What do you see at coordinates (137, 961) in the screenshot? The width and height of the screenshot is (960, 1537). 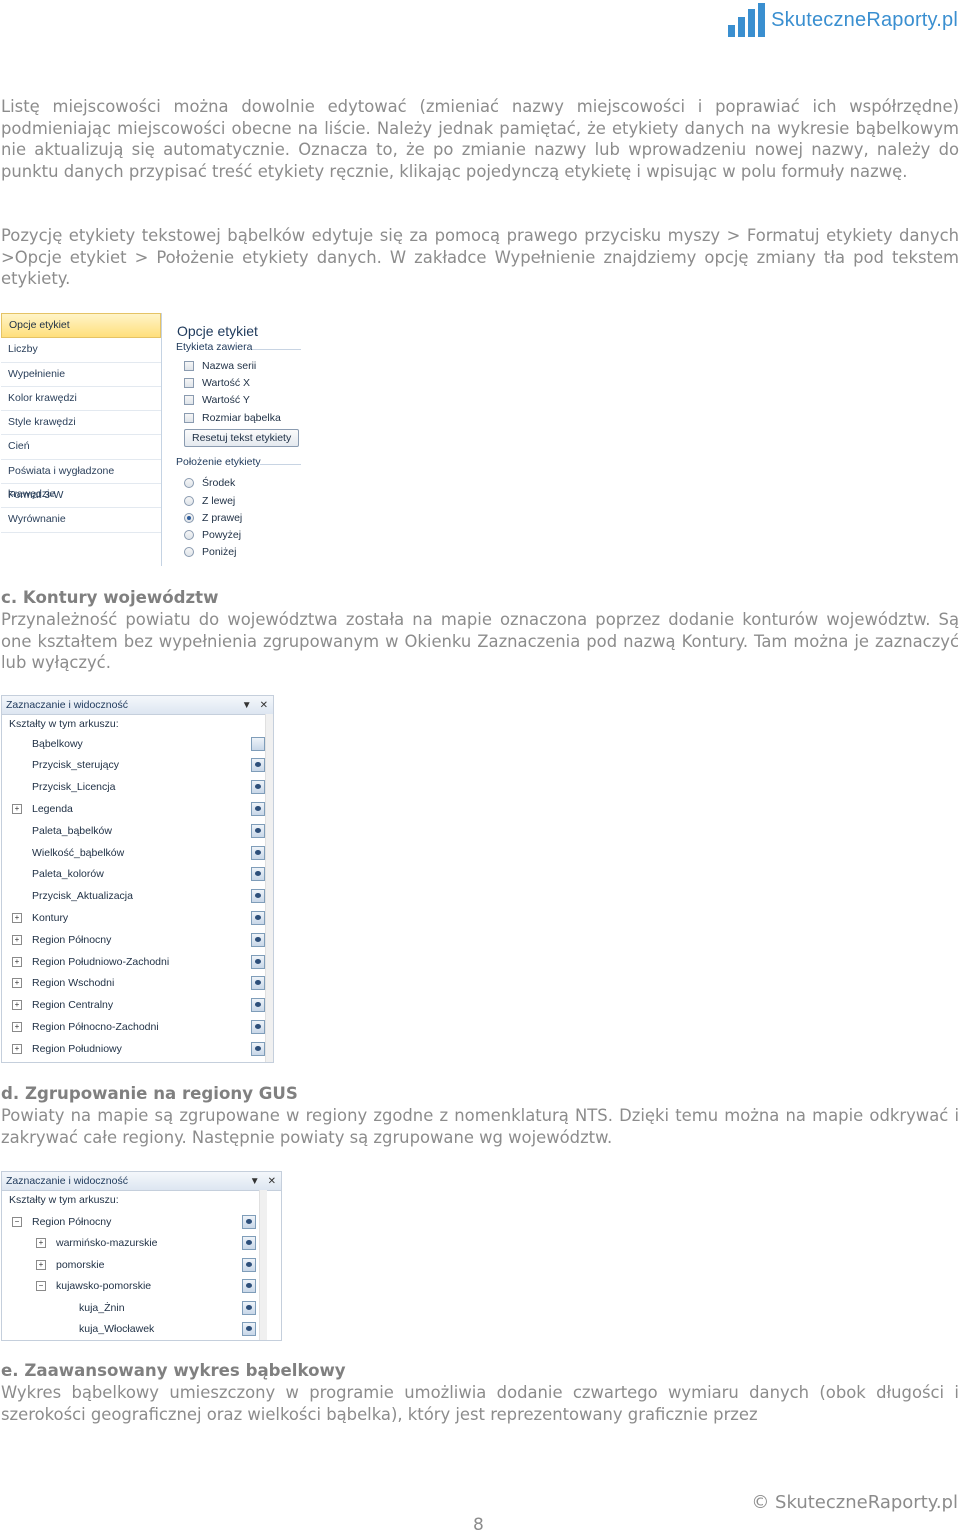 I see `shape-list-item: + Region Południowo-Zachodni` at bounding box center [137, 961].